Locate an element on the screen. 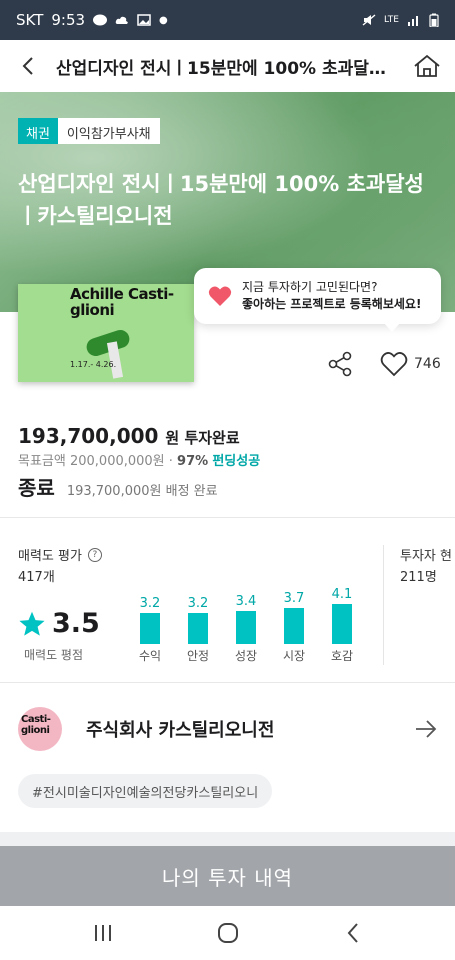 The image size is (455, 960). back-button is located at coordinates (28, 66).